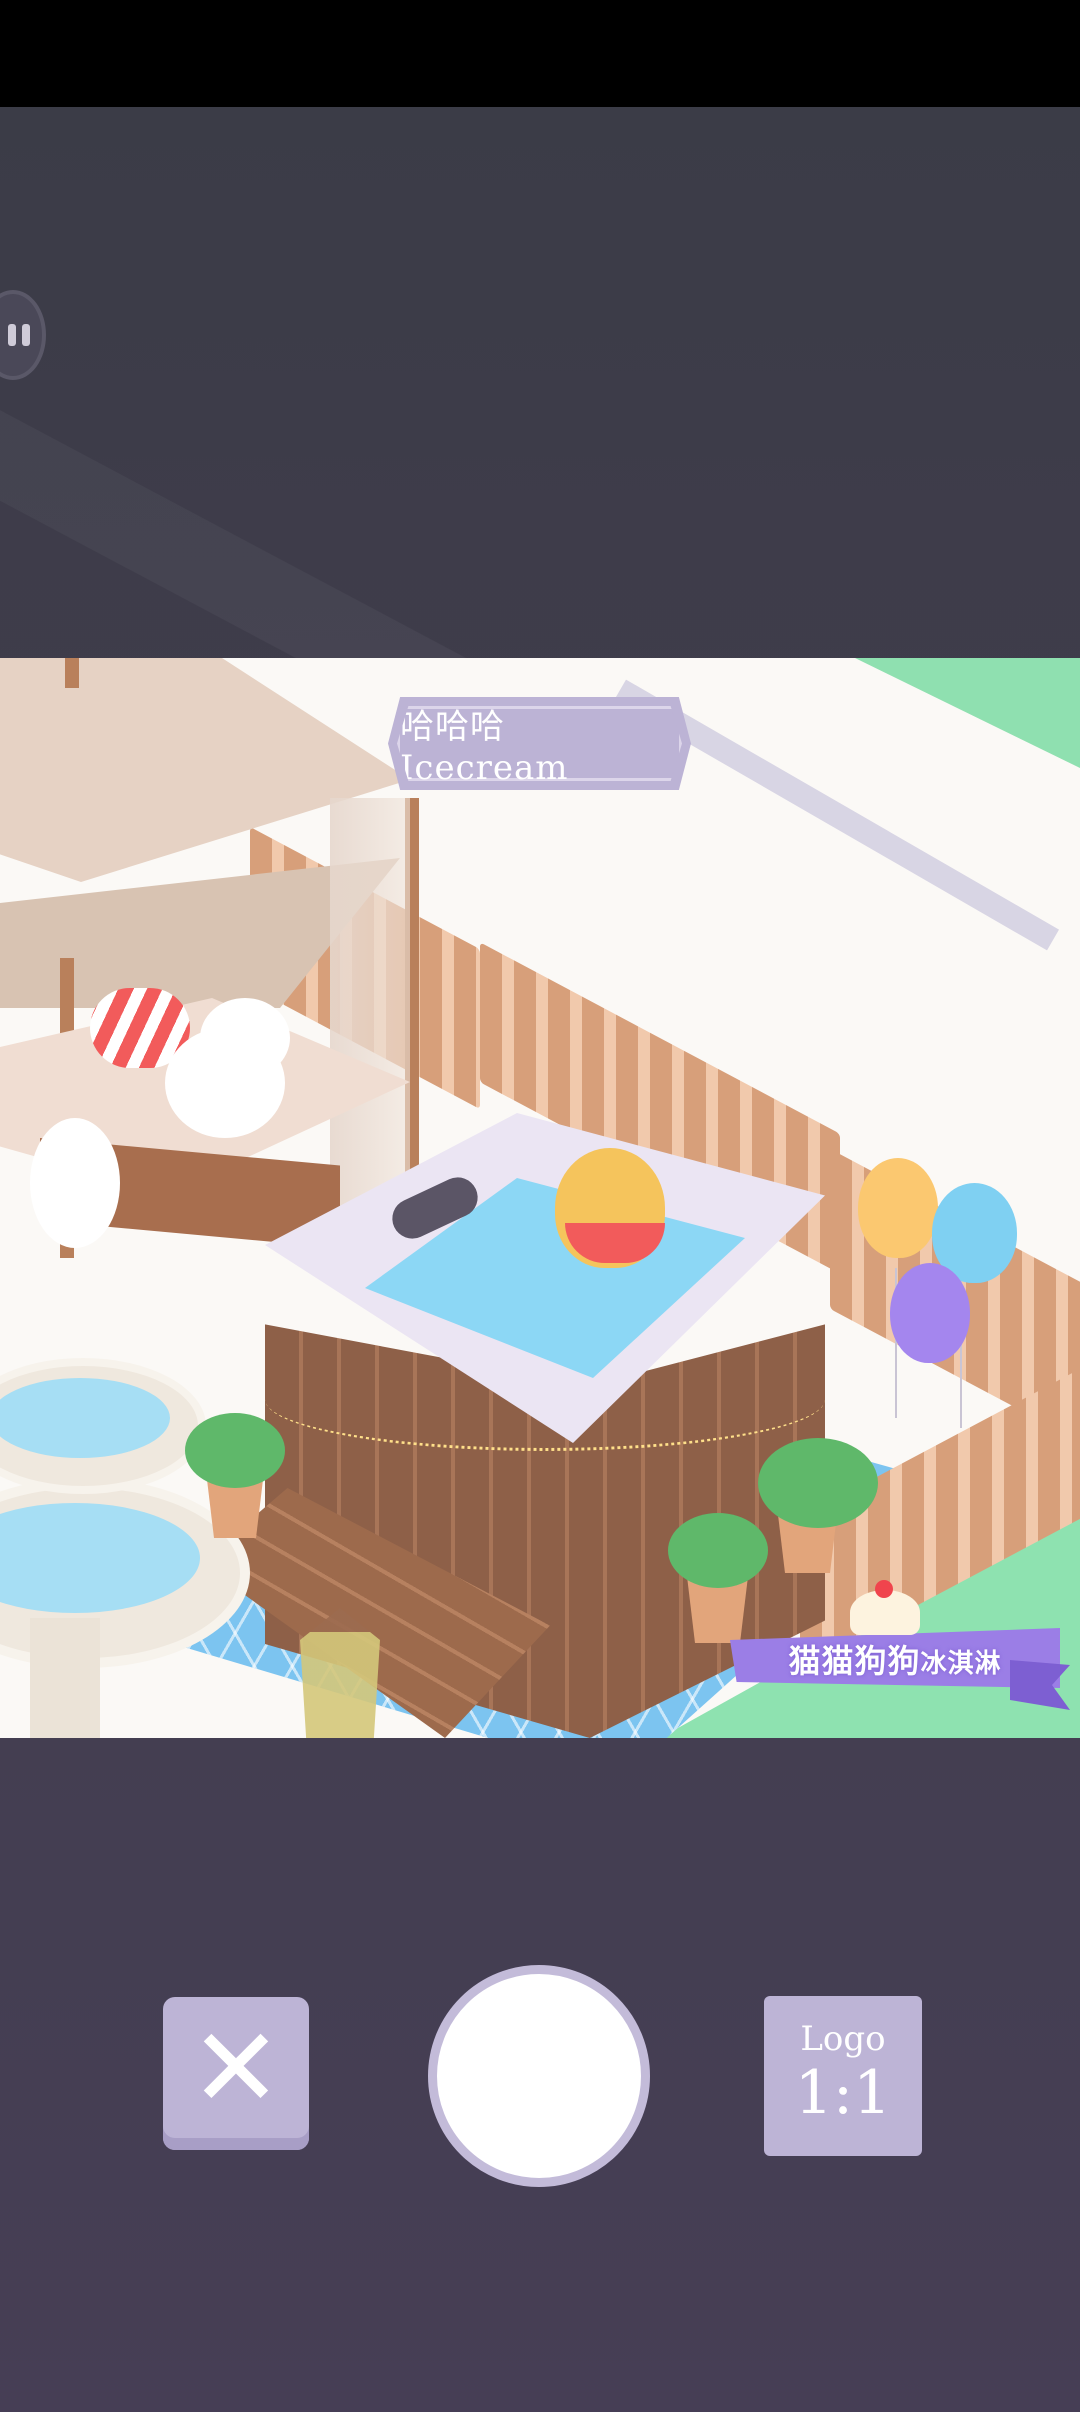  I want to click on string-lights, so click(545, 1399).